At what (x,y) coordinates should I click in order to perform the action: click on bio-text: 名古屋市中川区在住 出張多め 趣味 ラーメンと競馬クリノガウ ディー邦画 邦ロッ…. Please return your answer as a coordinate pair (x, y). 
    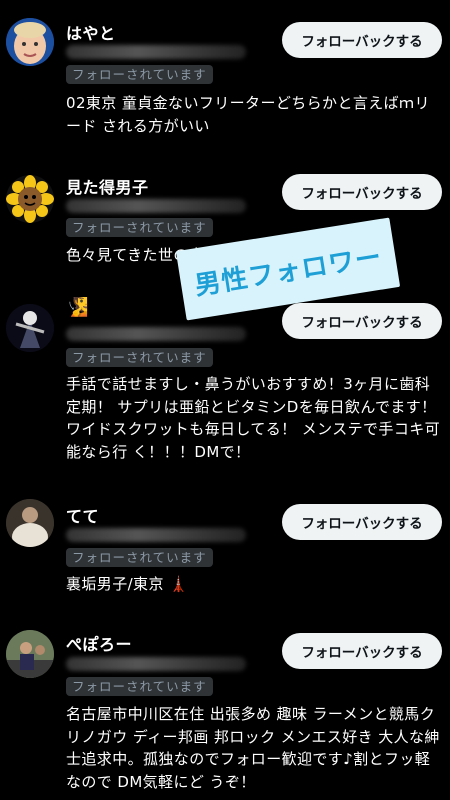
    Looking at the image, I should click on (253, 748).